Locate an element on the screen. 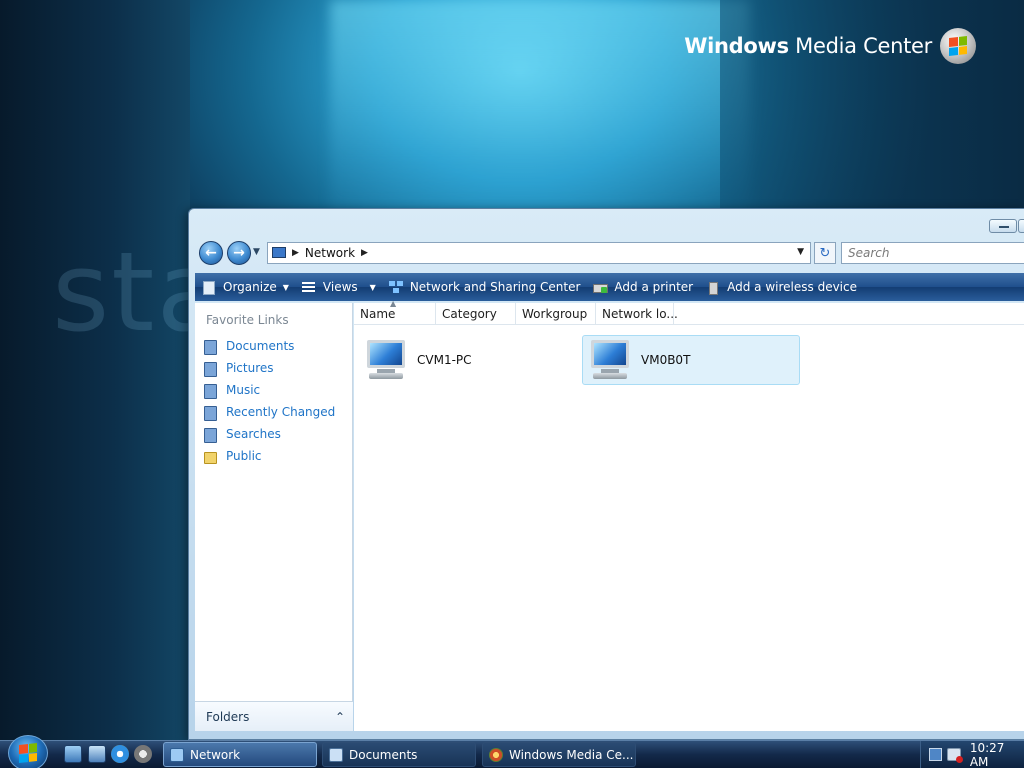 This screenshot has height=768, width=1024. views-button: Views ▼ is located at coordinates (338, 287).